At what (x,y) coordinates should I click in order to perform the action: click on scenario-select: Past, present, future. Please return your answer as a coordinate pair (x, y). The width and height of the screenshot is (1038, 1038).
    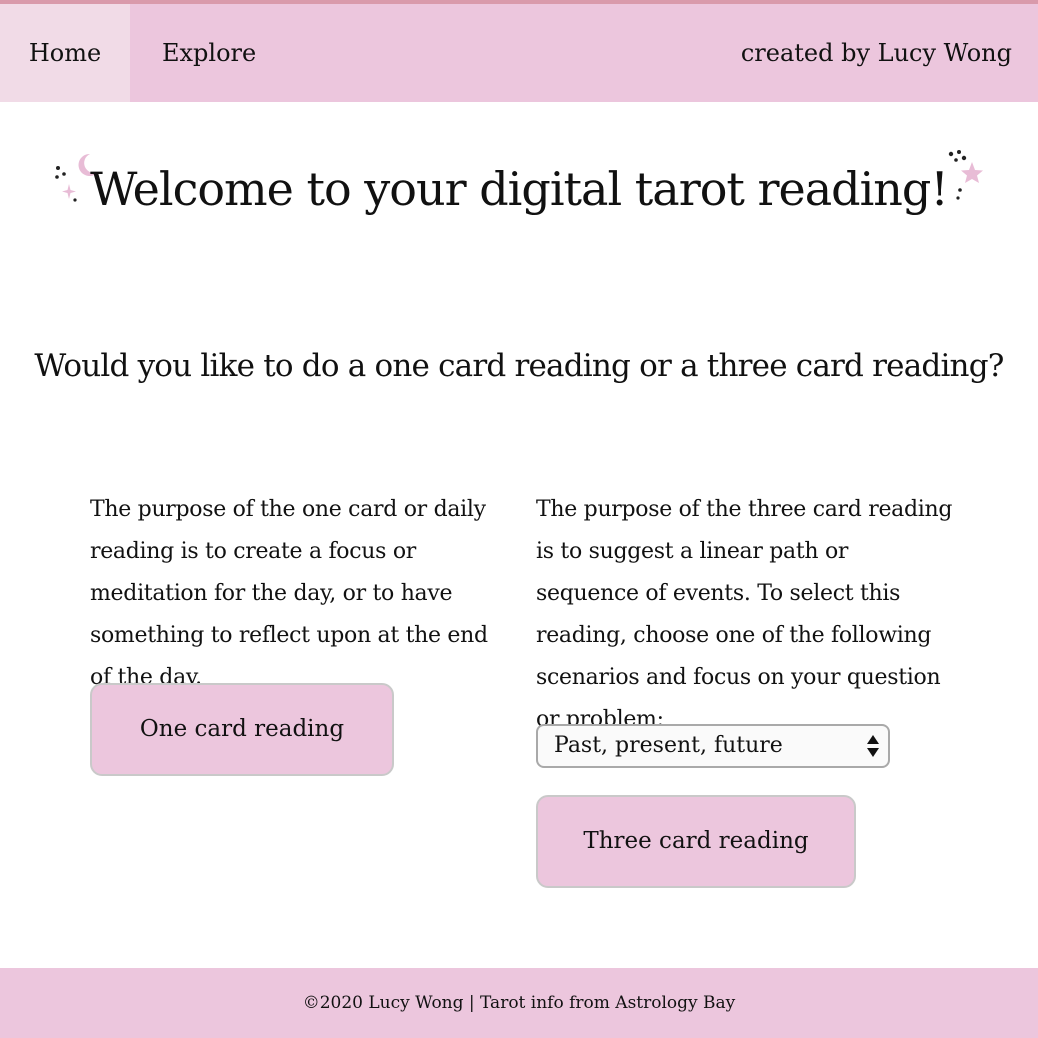
    Looking at the image, I should click on (713, 746).